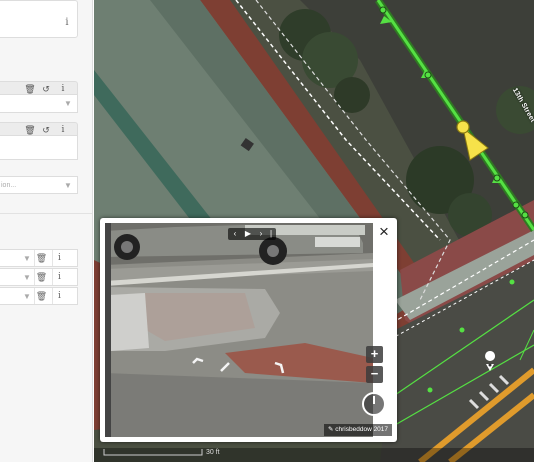 The width and height of the screenshot is (534, 462). Describe the element at coordinates (235, 234) in the screenshot. I see `prev-photo-button: ‹` at that location.